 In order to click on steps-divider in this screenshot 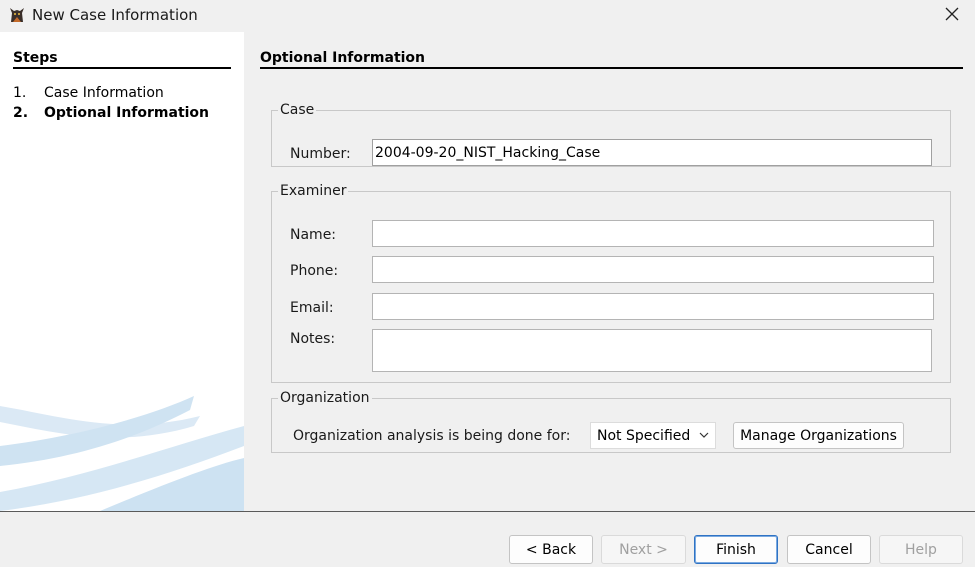, I will do `click(122, 68)`.